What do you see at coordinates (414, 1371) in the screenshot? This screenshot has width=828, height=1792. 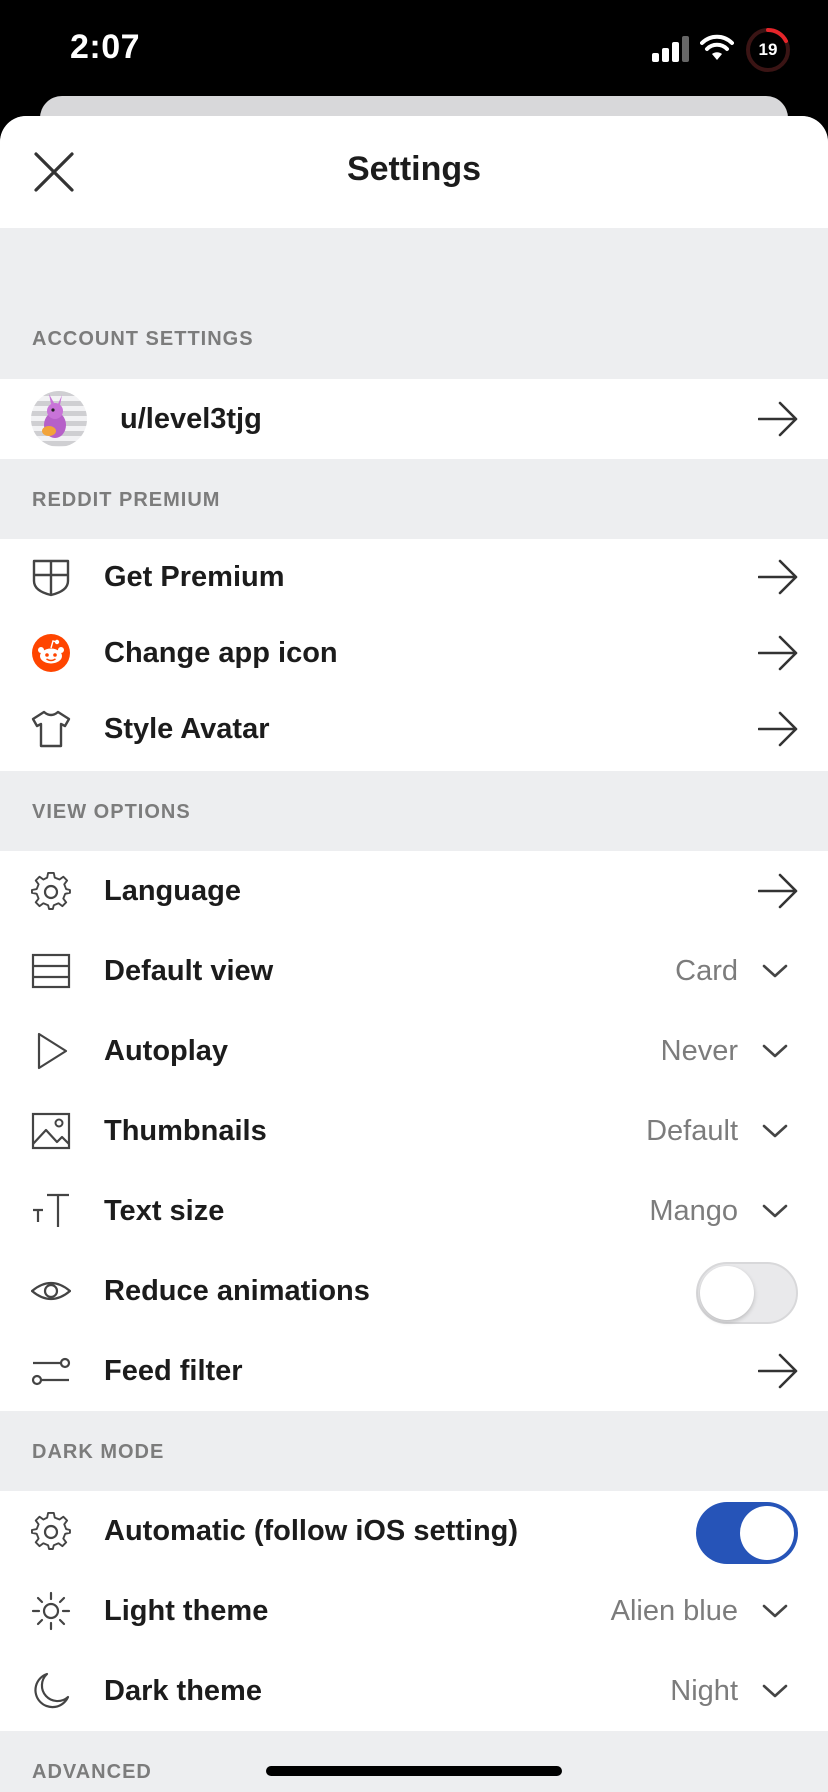 I see `feed-filter-row: Feed filter` at bounding box center [414, 1371].